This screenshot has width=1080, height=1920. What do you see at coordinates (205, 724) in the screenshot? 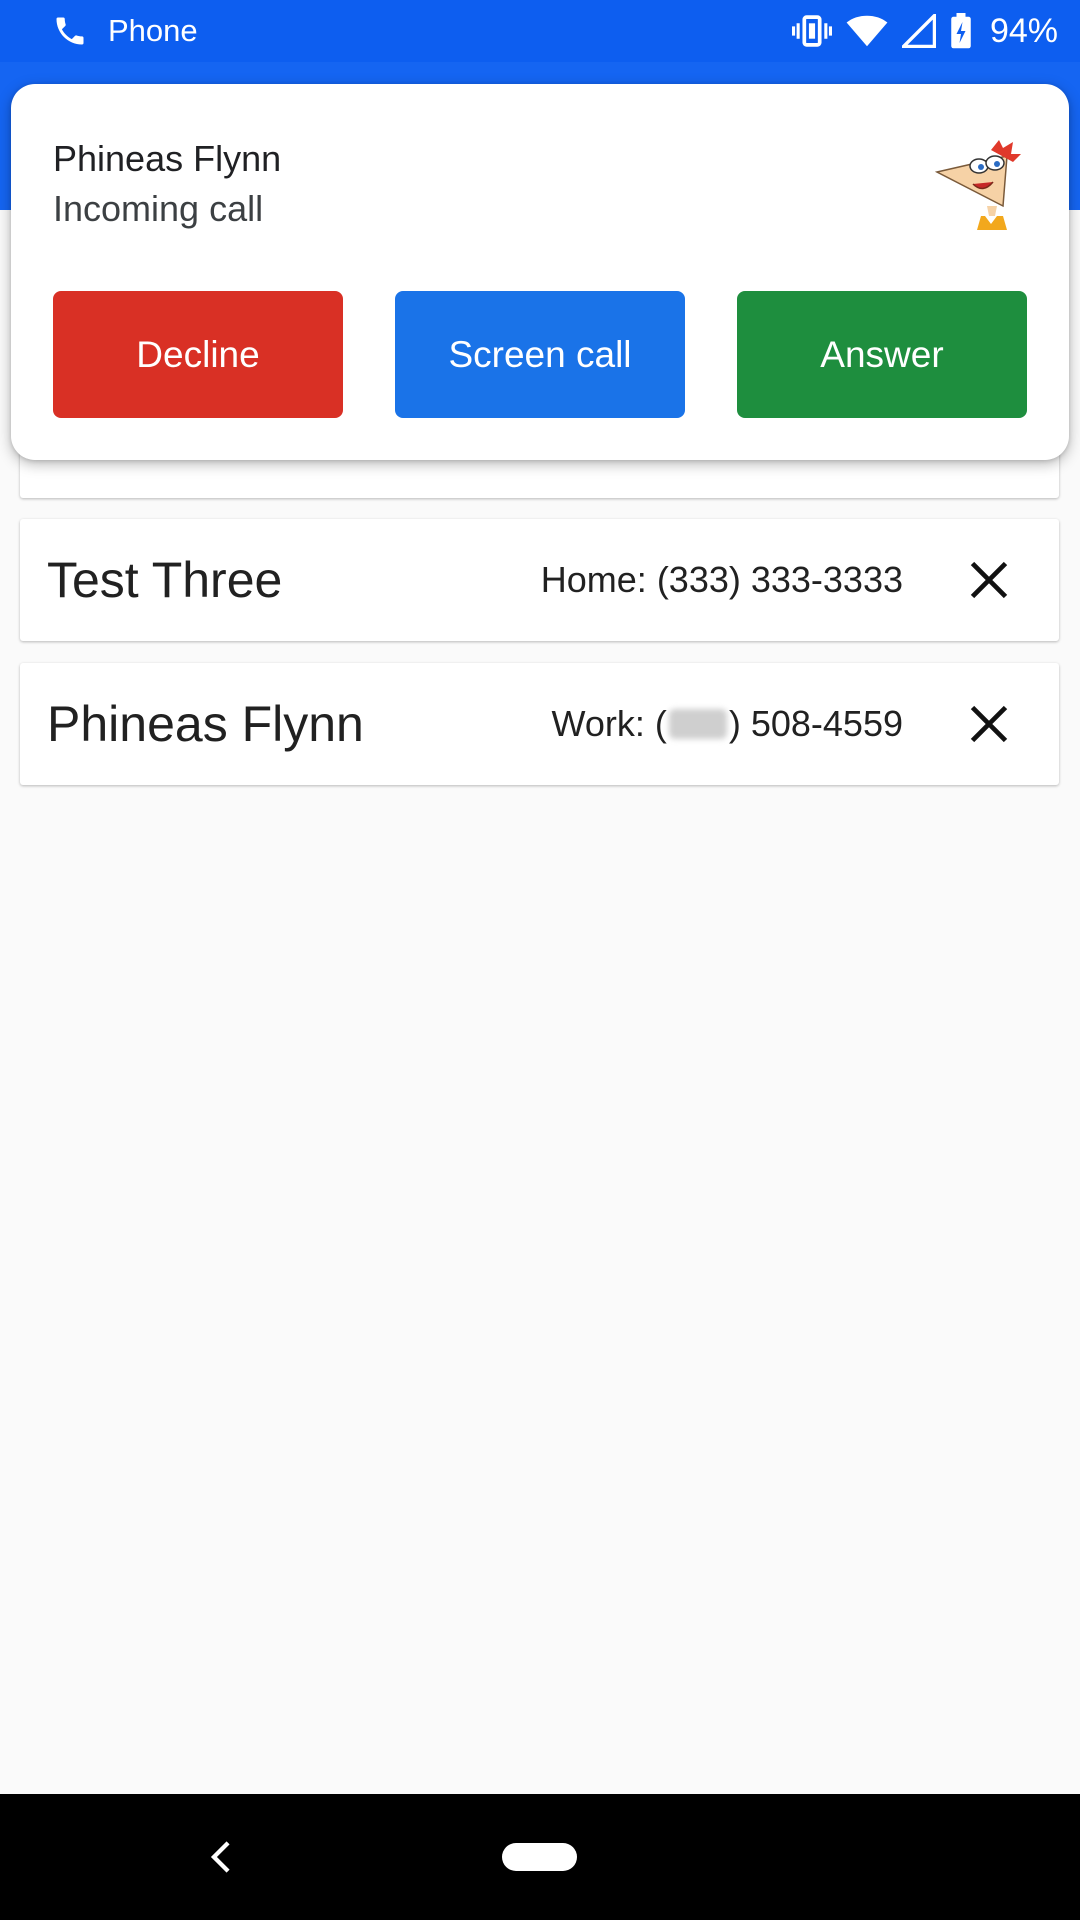
I see `contact-name: Phineas Flynn` at bounding box center [205, 724].